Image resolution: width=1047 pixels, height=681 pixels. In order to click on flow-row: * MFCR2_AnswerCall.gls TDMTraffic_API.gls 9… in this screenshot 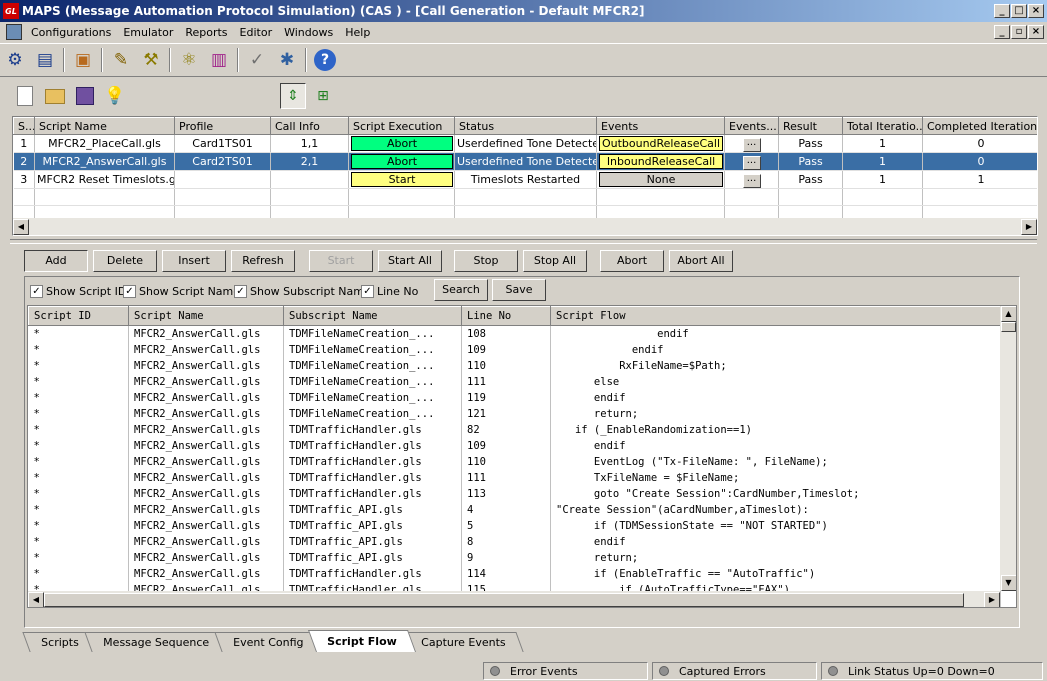, I will do `click(514, 557)`.